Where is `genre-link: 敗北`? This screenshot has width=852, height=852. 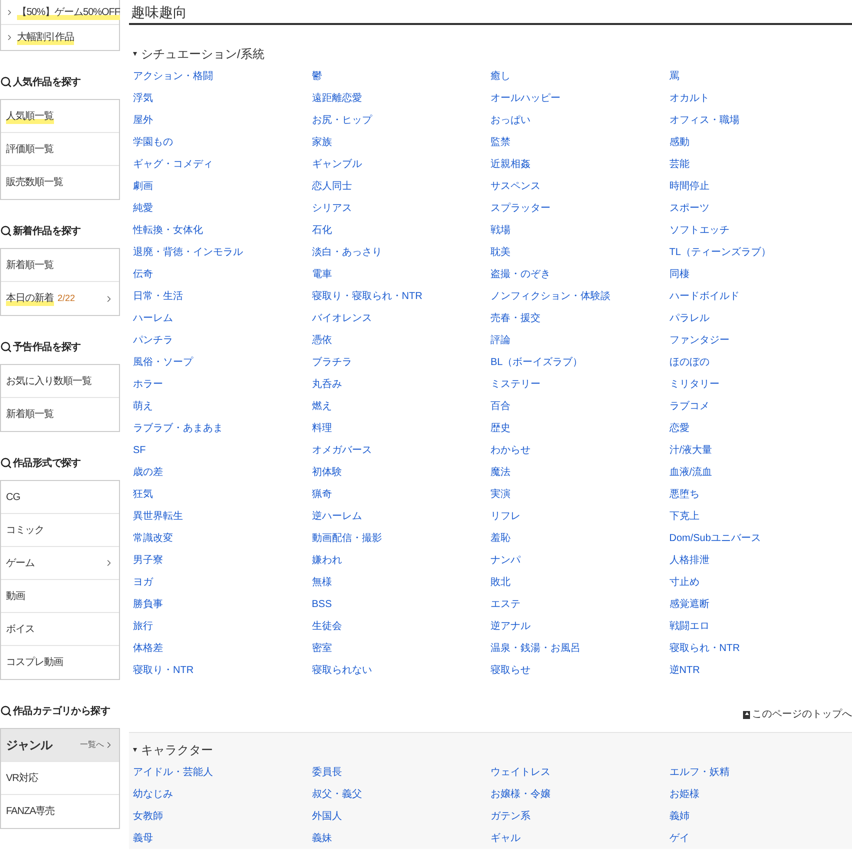
genre-link: 敗北 is located at coordinates (500, 582).